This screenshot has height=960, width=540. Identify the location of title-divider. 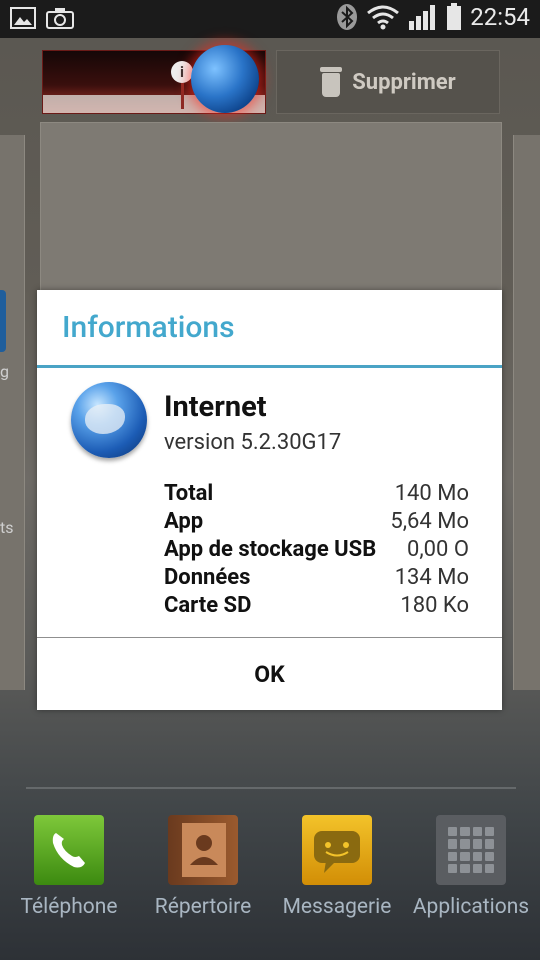
(269, 366).